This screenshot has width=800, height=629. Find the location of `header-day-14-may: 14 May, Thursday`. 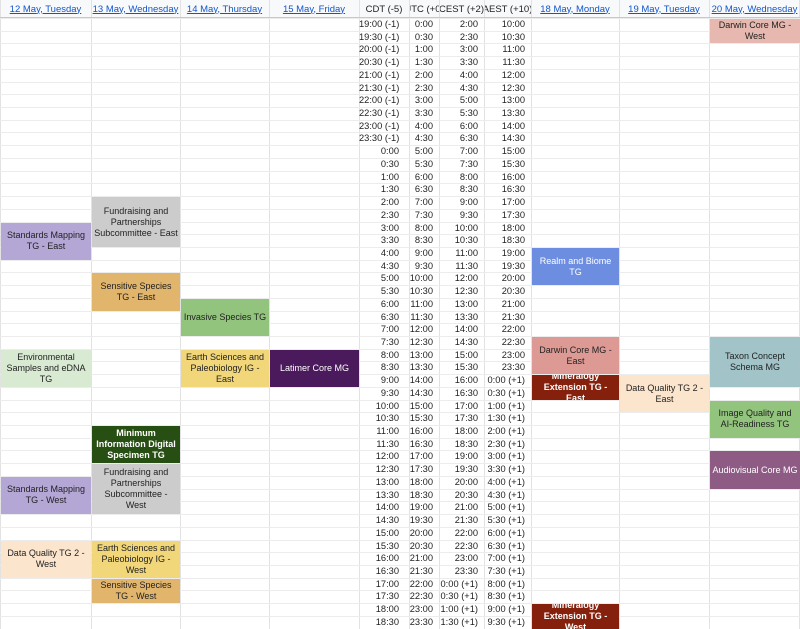

header-day-14-may: 14 May, Thursday is located at coordinates (224, 9).